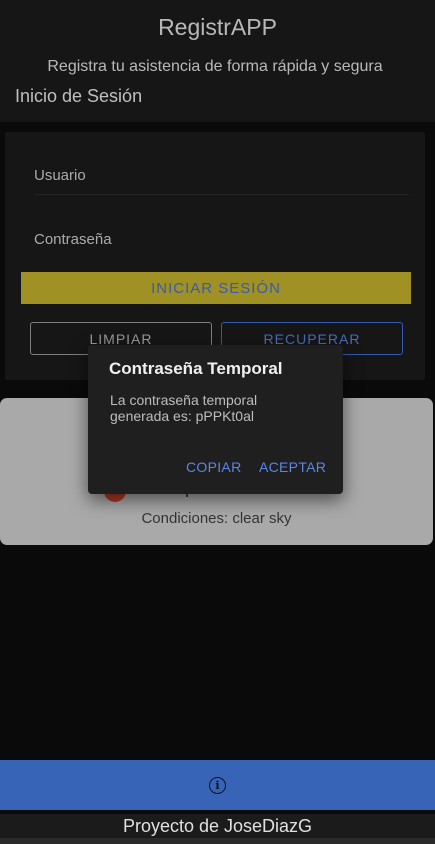 This screenshot has height=844, width=435. I want to click on dialog-title: Contraseña Temporal, so click(196, 368).